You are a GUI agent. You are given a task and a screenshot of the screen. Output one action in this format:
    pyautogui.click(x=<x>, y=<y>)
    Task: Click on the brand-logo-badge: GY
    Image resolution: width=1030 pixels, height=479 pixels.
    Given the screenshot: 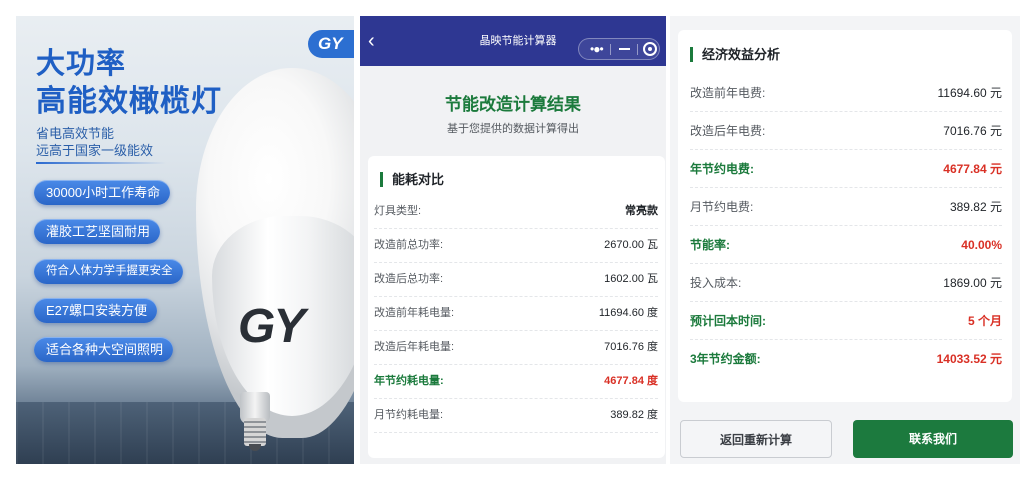 What is the action you would take?
    pyautogui.click(x=331, y=44)
    